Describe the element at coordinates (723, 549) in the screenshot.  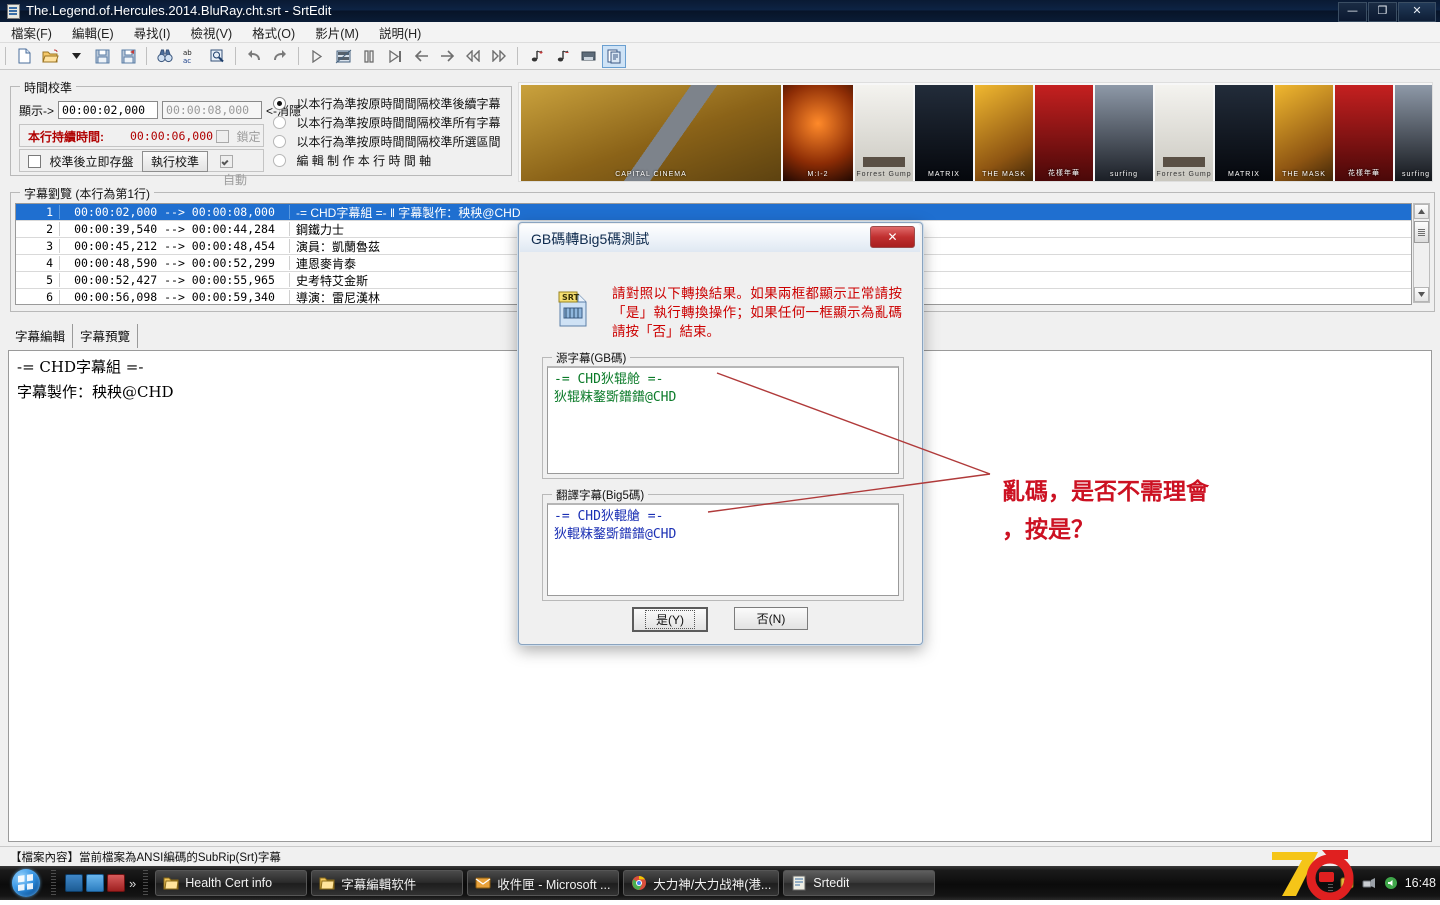
I see `target-subtitle-textbox: -= CHD狄輥艙 =- 狄輥粖鍪斲鐠鐠@CHD` at that location.